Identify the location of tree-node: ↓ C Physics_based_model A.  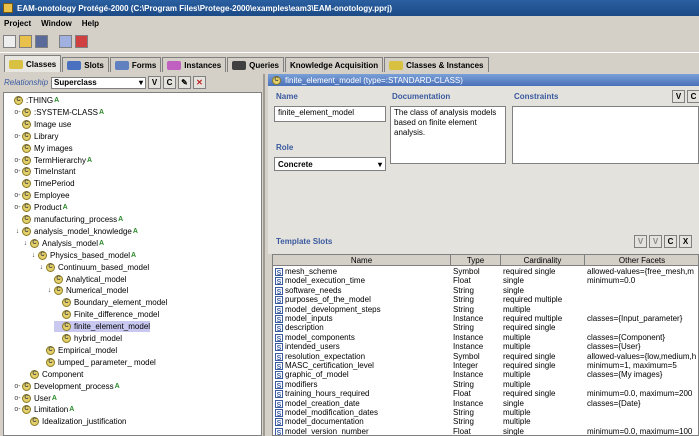
(83, 255).